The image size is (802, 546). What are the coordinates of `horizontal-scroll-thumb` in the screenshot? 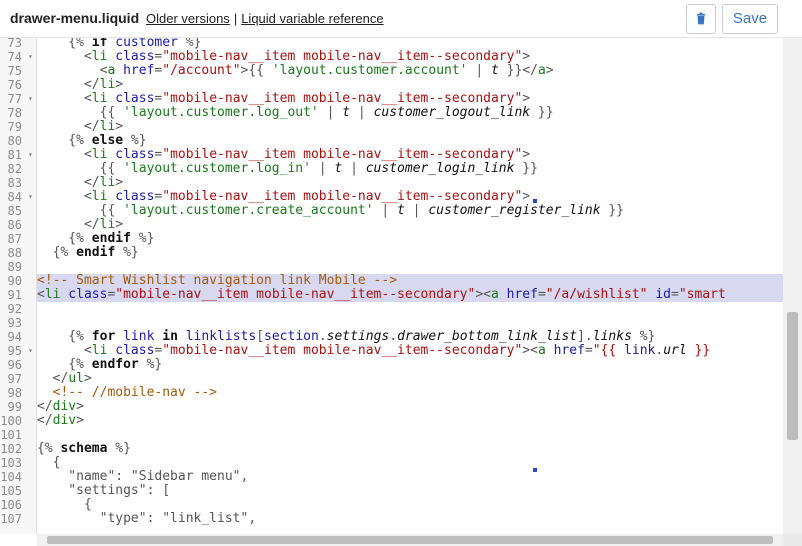 It's located at (410, 540).